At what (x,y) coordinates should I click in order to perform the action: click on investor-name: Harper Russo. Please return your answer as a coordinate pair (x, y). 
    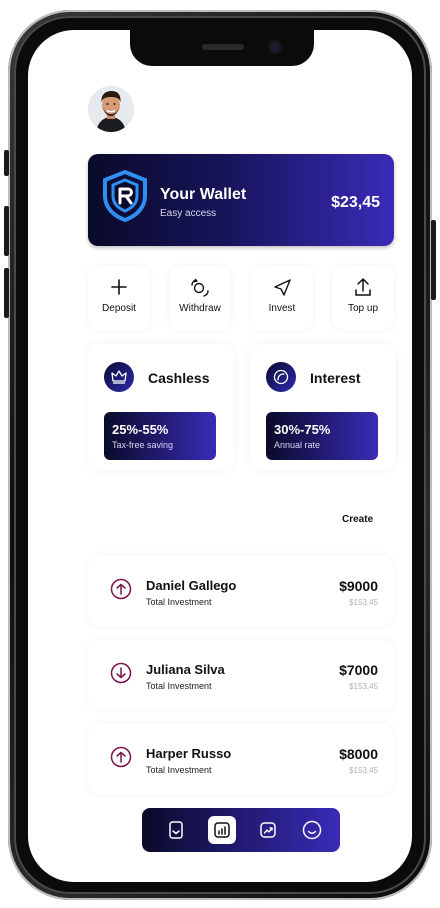
    Looking at the image, I should click on (189, 753).